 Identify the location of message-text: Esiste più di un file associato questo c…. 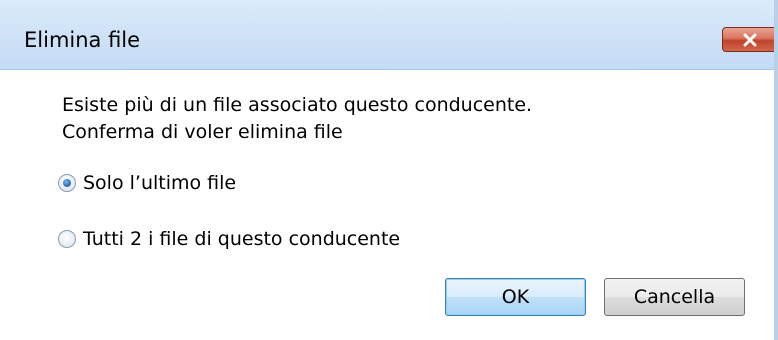
(297, 119).